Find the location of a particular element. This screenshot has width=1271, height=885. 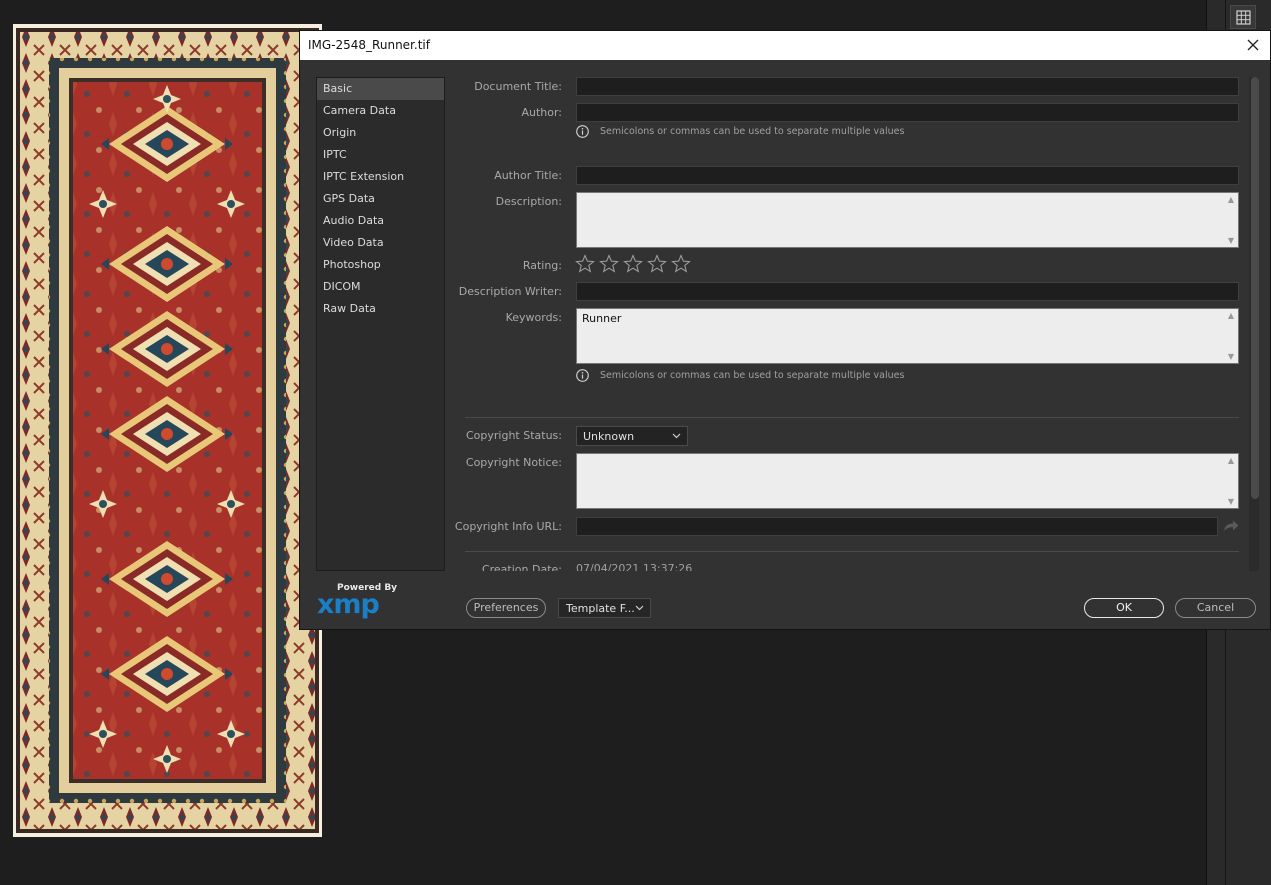

copyright-url-label: Copyright Info URL: is located at coordinates (508, 526).